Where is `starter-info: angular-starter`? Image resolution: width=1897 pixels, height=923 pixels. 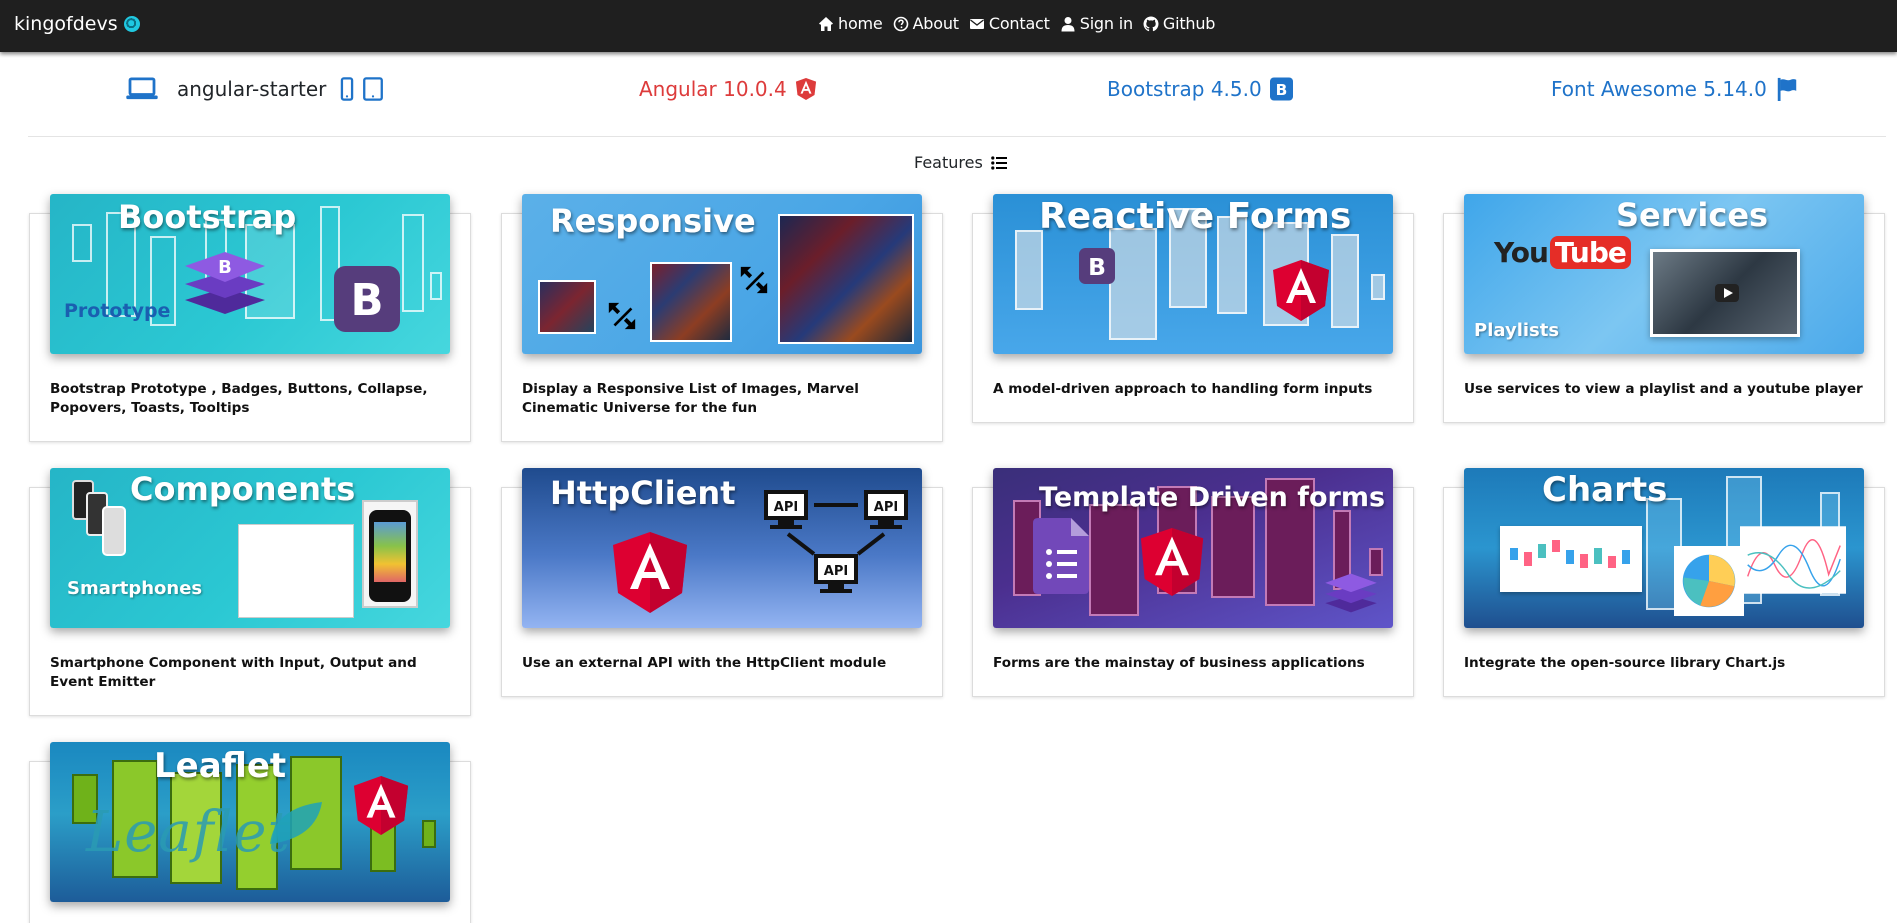 starter-info: angular-starter is located at coordinates (254, 89).